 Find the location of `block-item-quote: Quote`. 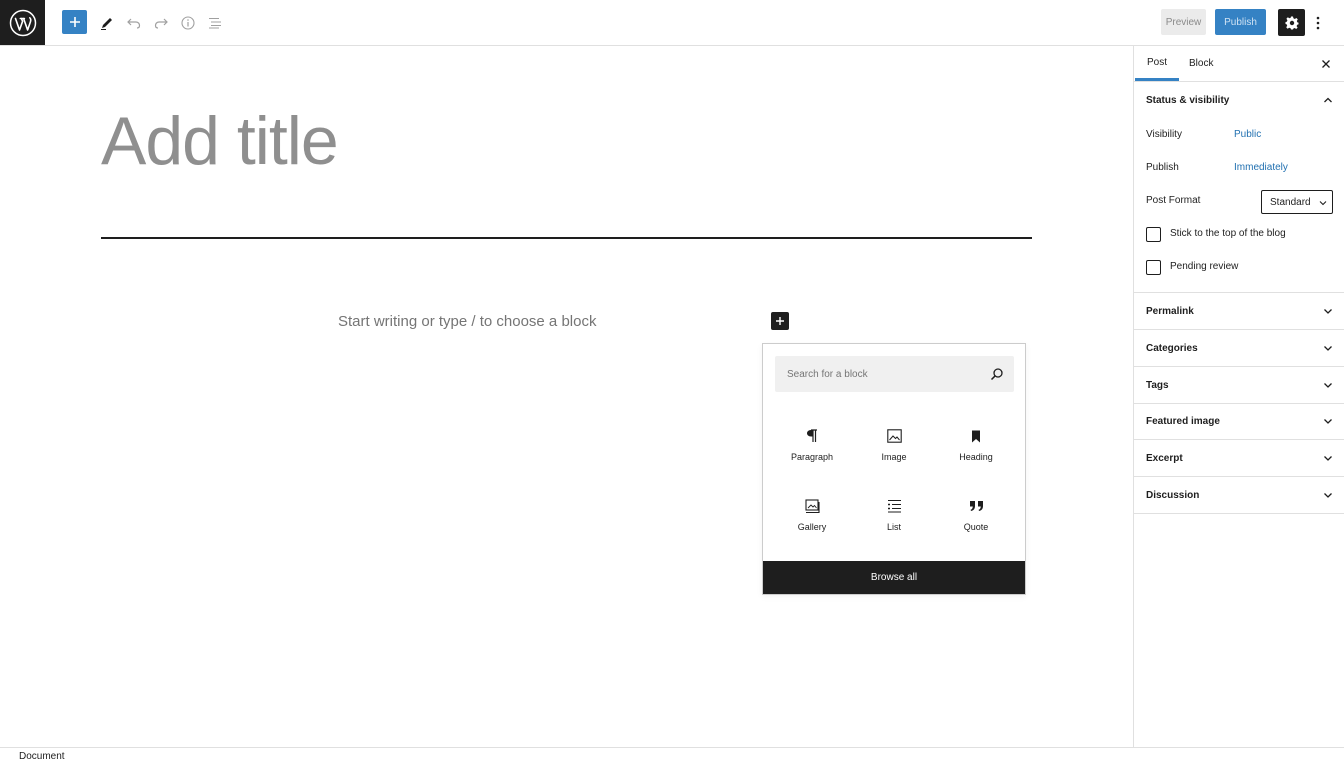

block-item-quote: Quote is located at coordinates (976, 517).